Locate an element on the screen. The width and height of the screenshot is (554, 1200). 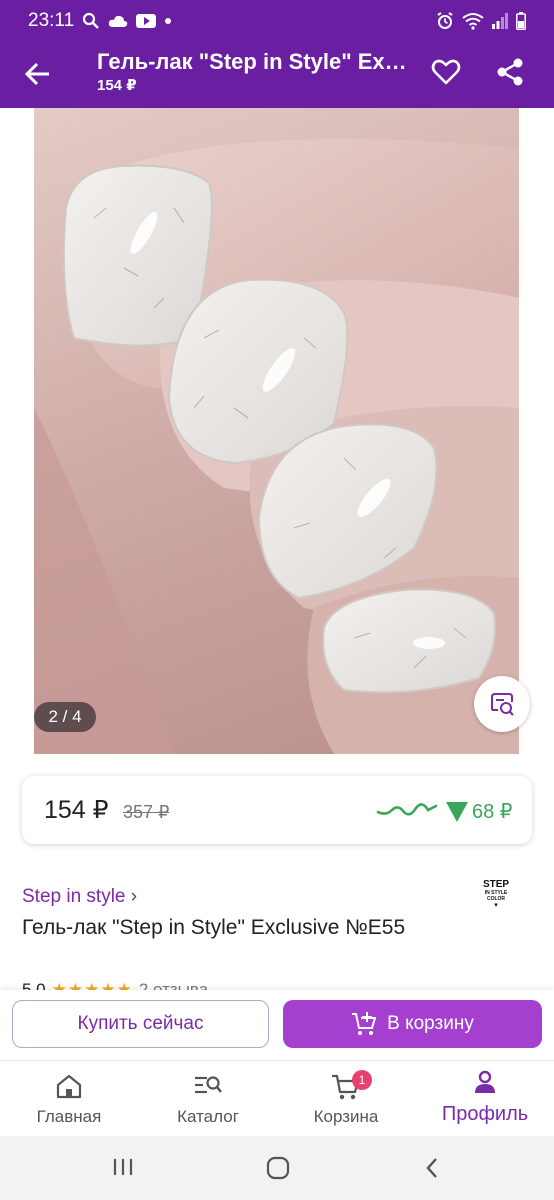
recent-apps-icon is located at coordinates (123, 1169).